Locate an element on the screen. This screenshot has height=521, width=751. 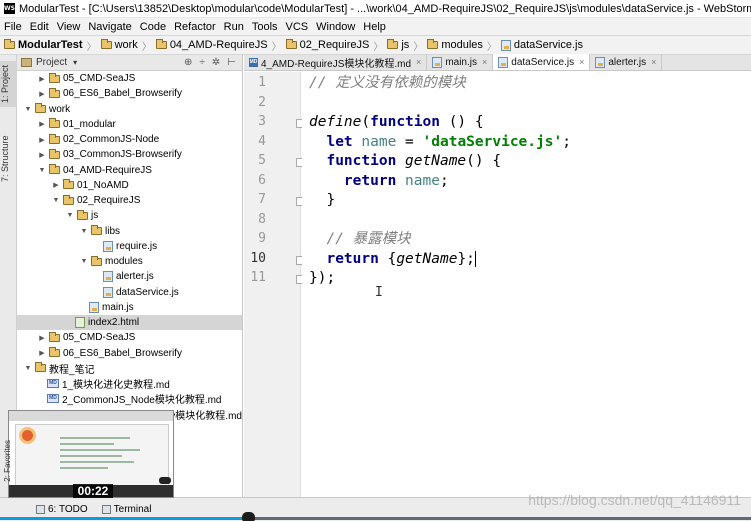
tree-item: ▼ 教程_笔记 is located at coordinates (129, 368).